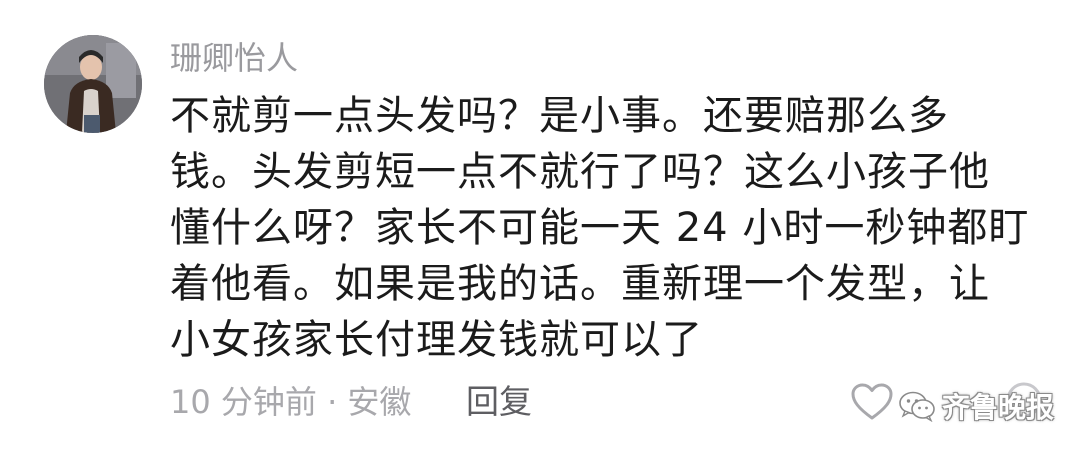  What do you see at coordinates (234, 58) in the screenshot?
I see `username: 珊卿怡人` at bounding box center [234, 58].